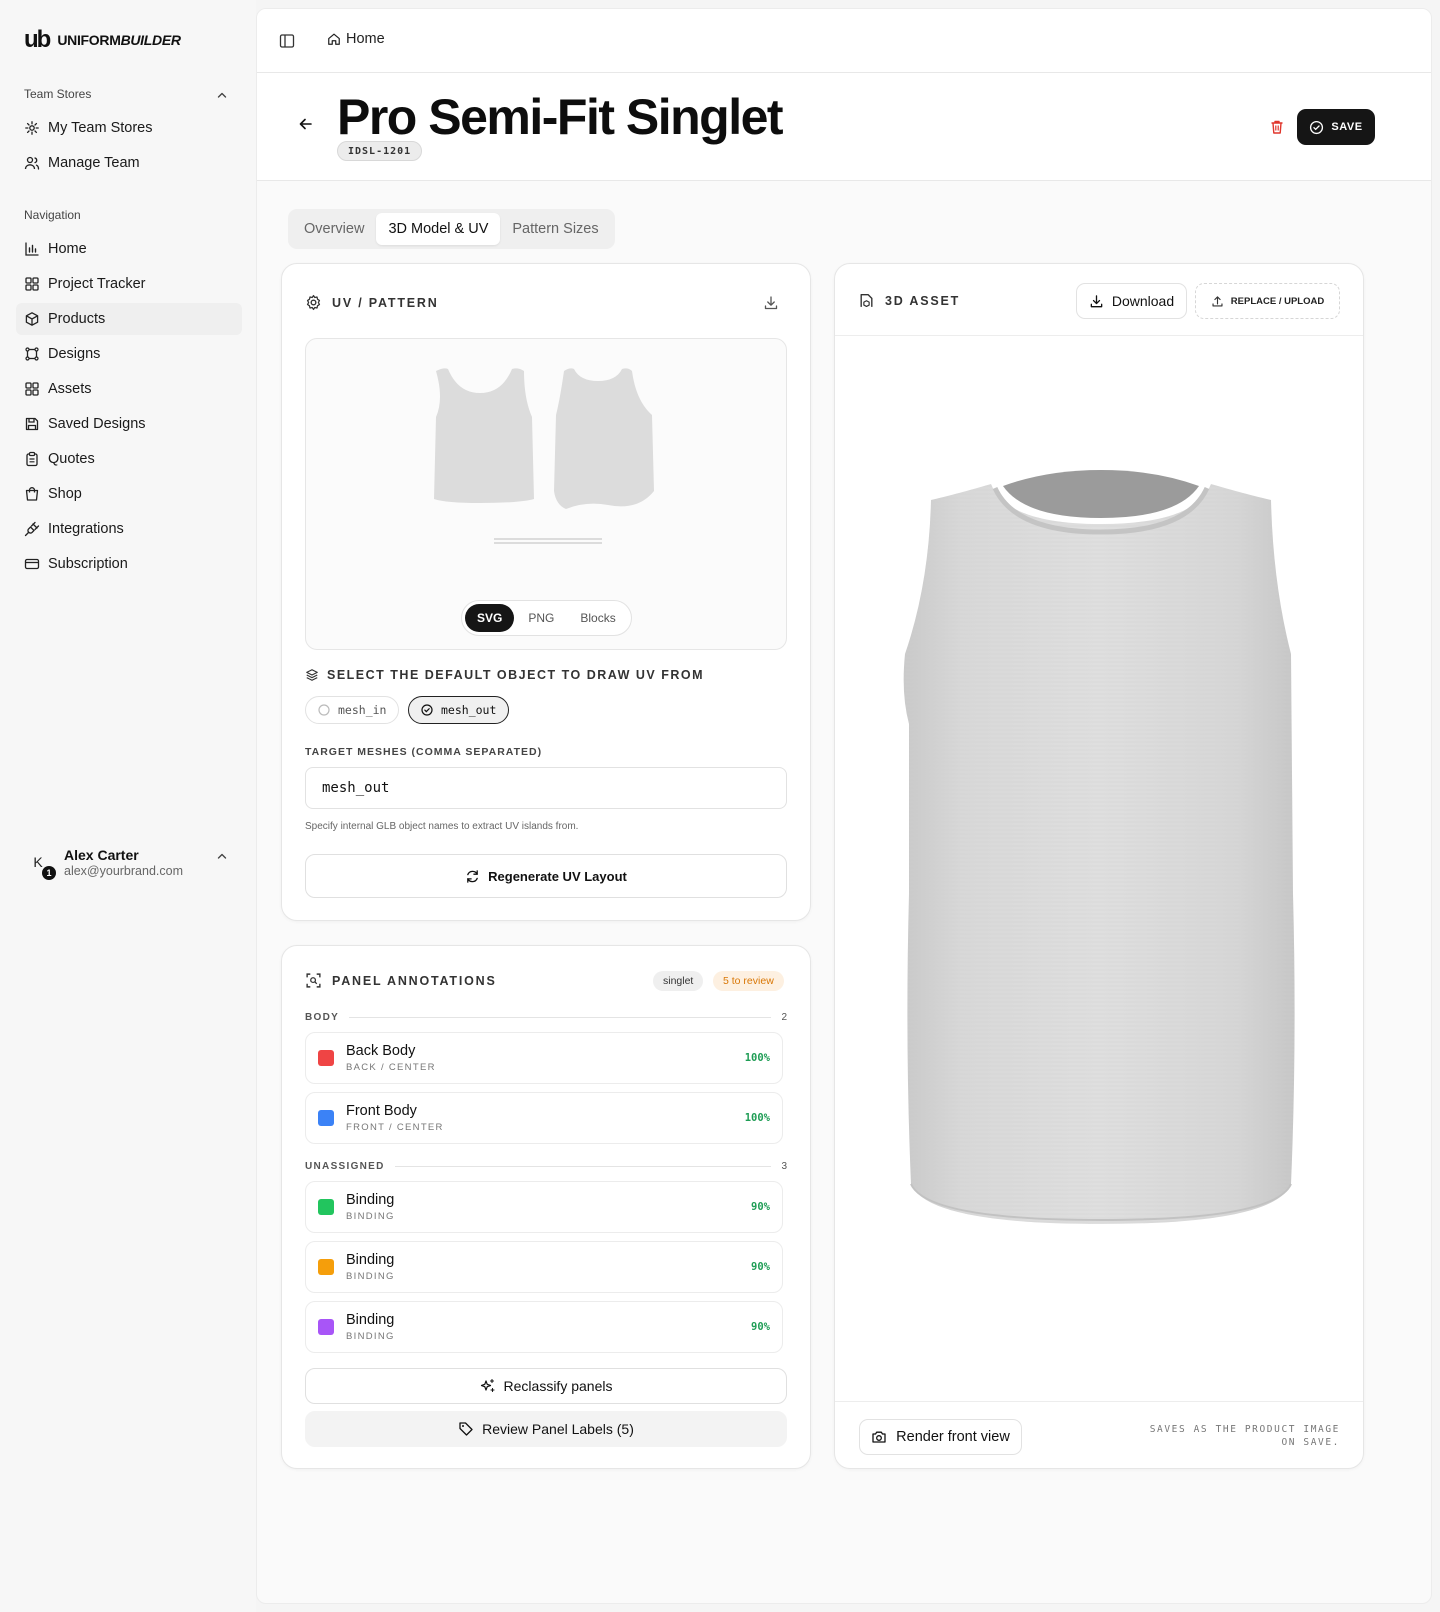  What do you see at coordinates (32, 564) in the screenshot?
I see `card-icon` at bounding box center [32, 564].